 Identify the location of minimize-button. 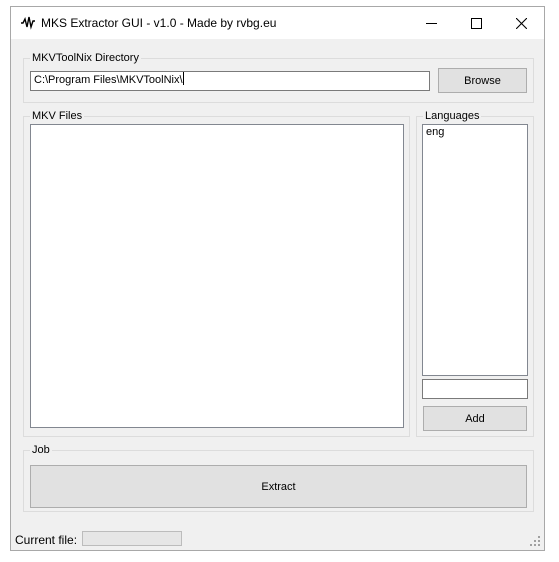
(431, 23).